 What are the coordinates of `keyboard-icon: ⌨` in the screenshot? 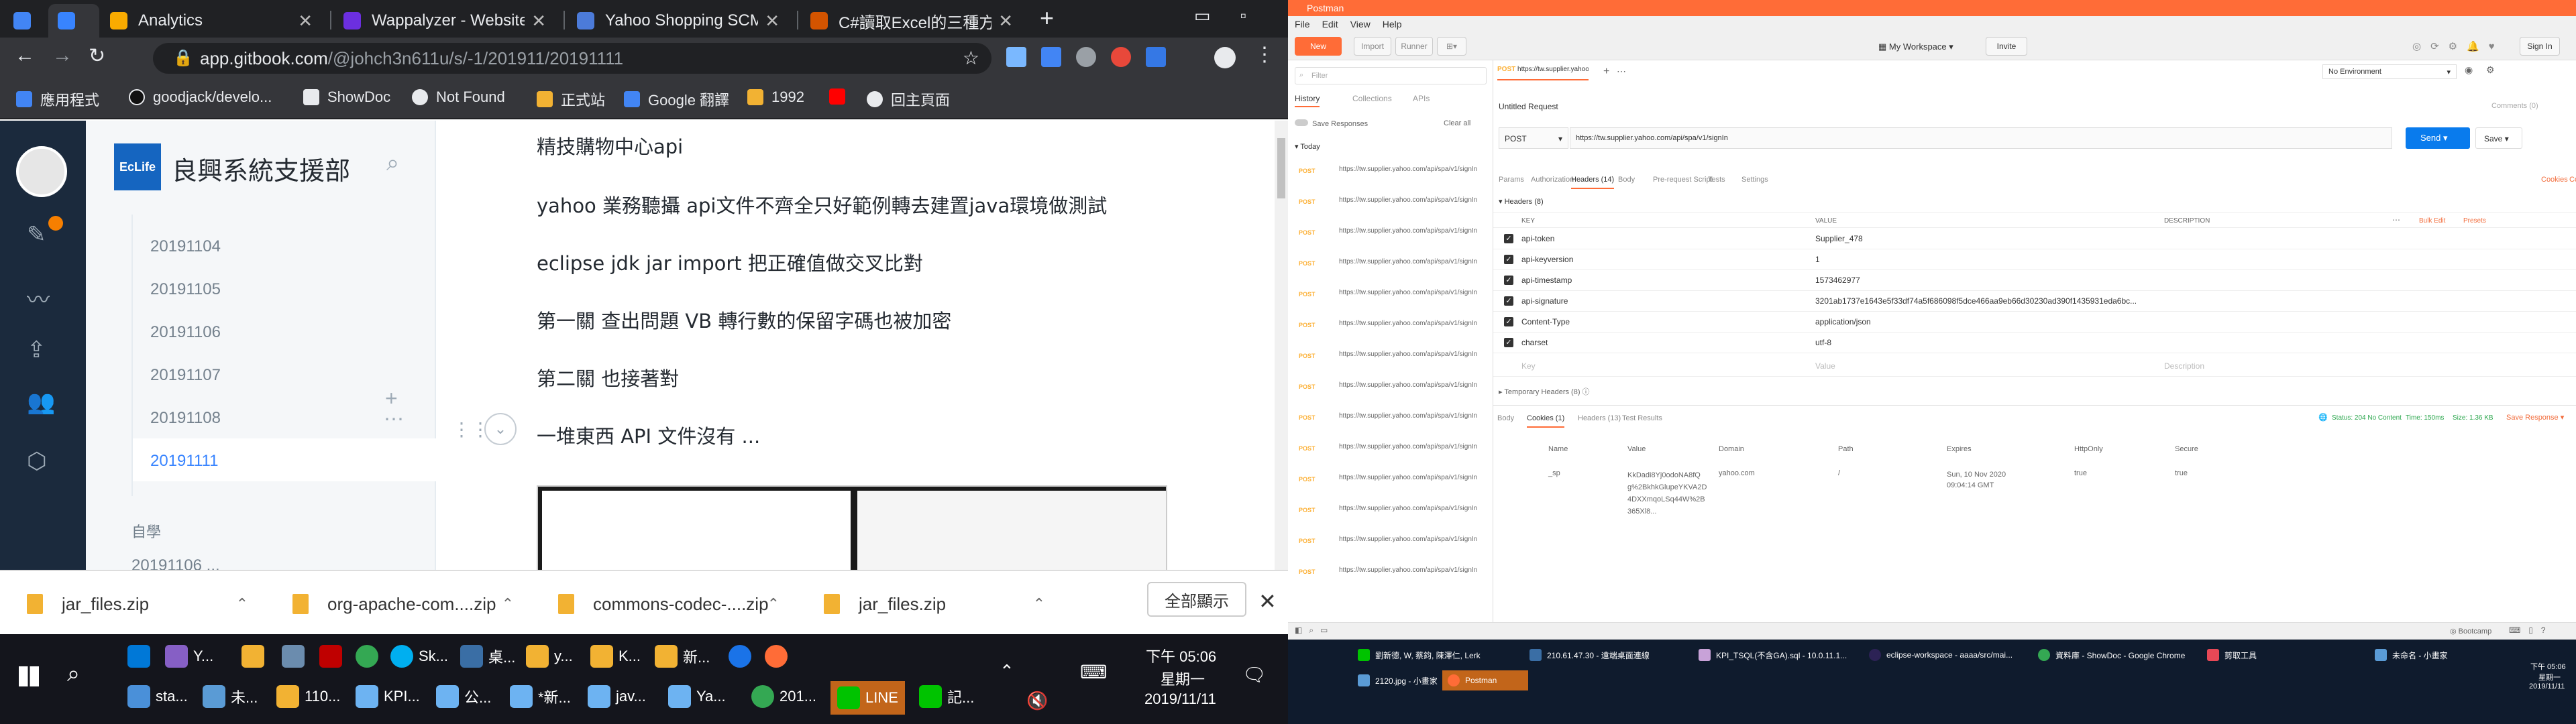 It's located at (1093, 672).